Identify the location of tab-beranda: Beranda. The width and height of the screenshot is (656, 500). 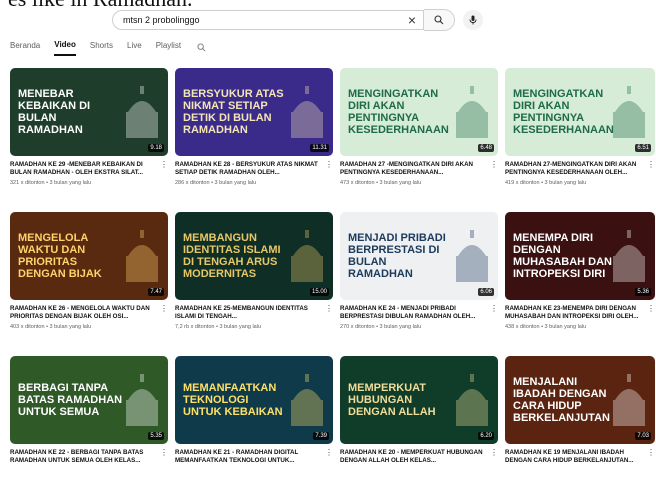
(25, 48).